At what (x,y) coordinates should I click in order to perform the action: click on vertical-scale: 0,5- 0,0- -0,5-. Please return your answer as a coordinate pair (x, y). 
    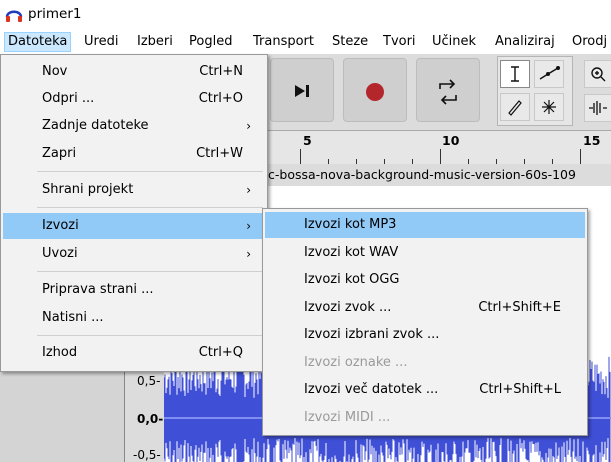
    Looking at the image, I should click on (144, 411).